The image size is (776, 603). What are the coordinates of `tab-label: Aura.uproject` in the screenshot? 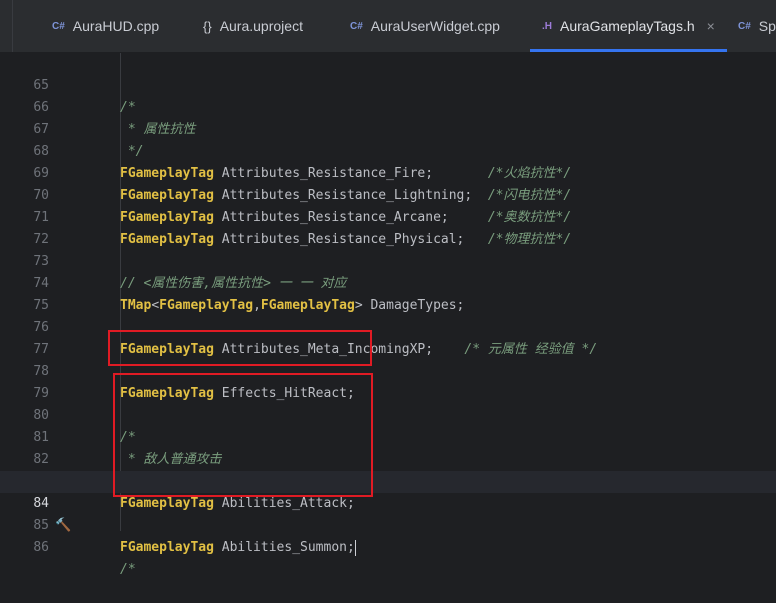 It's located at (261, 26).